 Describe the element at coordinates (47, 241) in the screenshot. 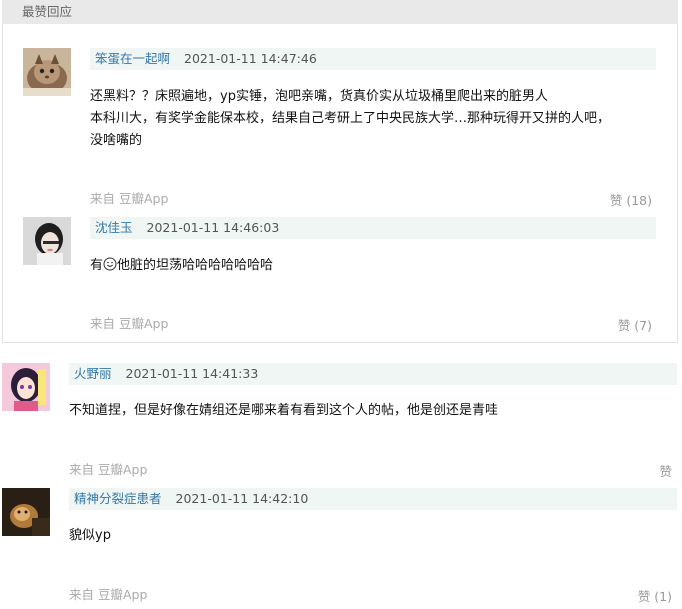

I see `girl-photo-avatar-icon` at that location.